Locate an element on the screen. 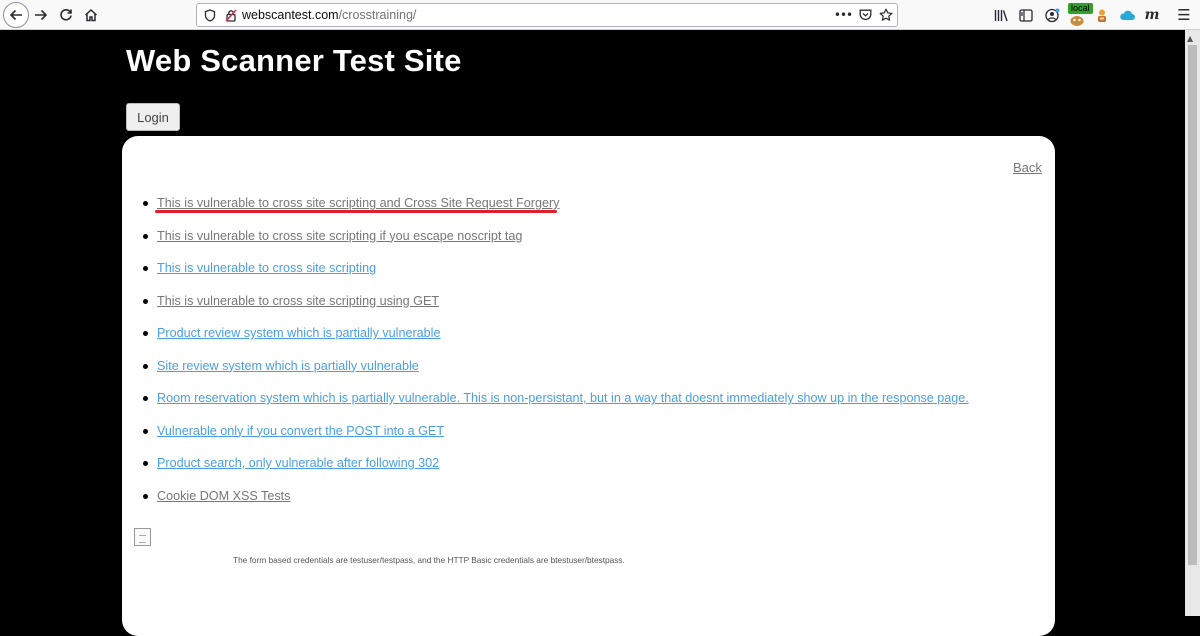 The height and width of the screenshot is (636, 1200). bookmark-star-icon is located at coordinates (886, 15).